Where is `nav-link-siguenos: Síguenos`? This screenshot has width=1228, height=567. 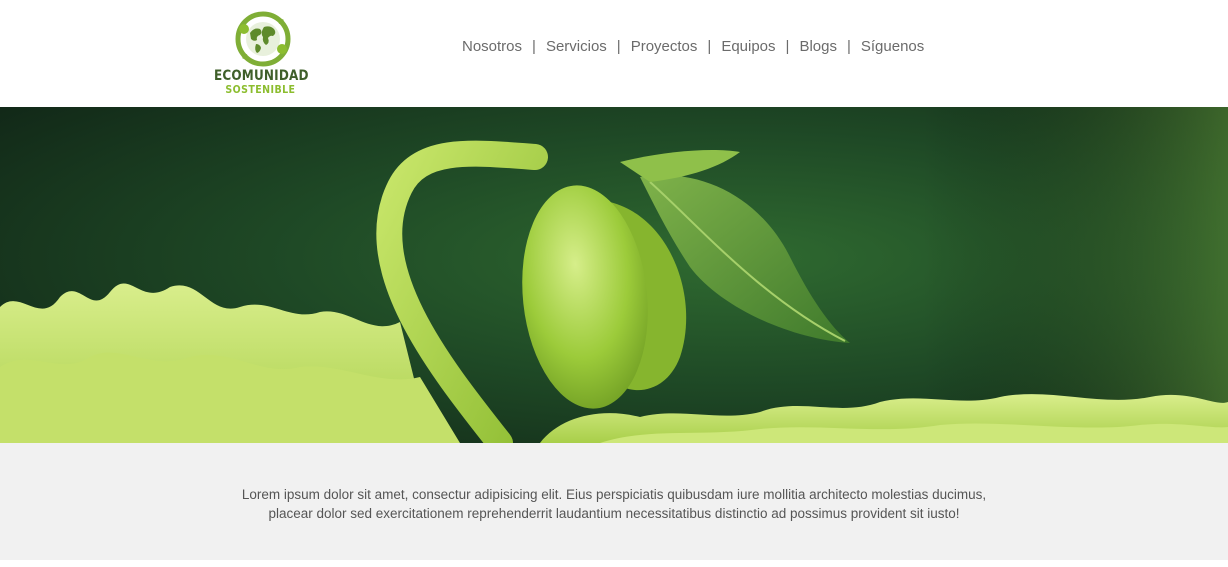
nav-link-siguenos: Síguenos is located at coordinates (892, 46).